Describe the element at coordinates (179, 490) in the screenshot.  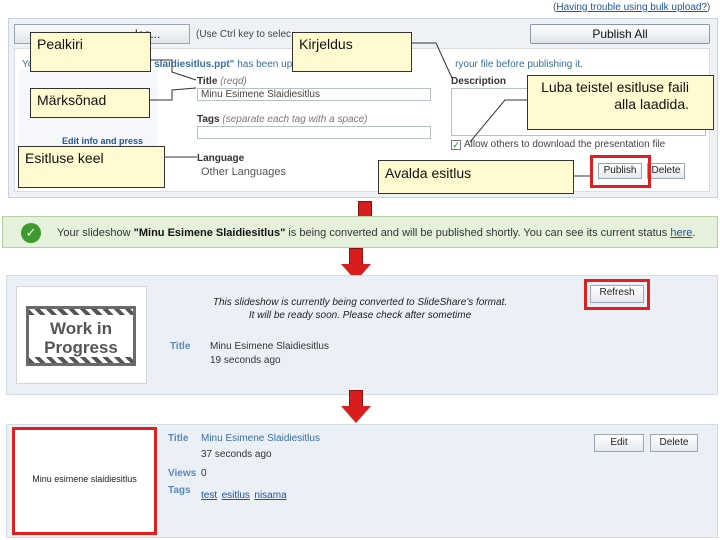
I see `tags-label: Tags` at that location.